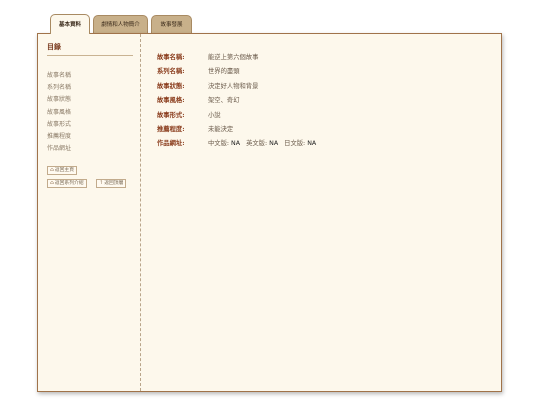 This screenshot has width=540, height=405. I want to click on toc-item-story-status: 故事狀態, so click(59, 100).